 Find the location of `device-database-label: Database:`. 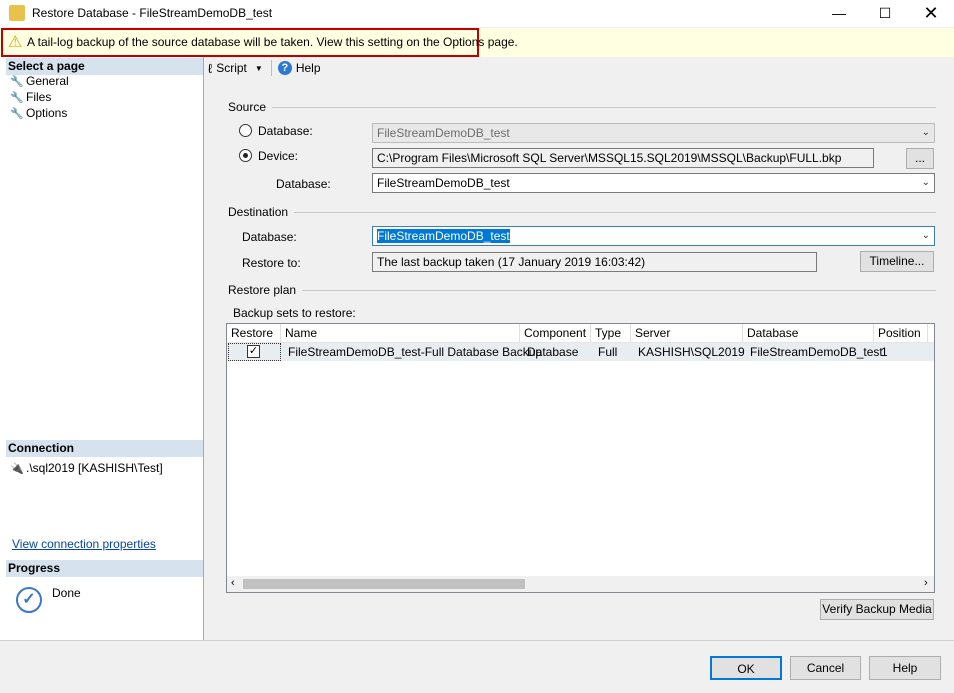

device-database-label: Database: is located at coordinates (303, 184).